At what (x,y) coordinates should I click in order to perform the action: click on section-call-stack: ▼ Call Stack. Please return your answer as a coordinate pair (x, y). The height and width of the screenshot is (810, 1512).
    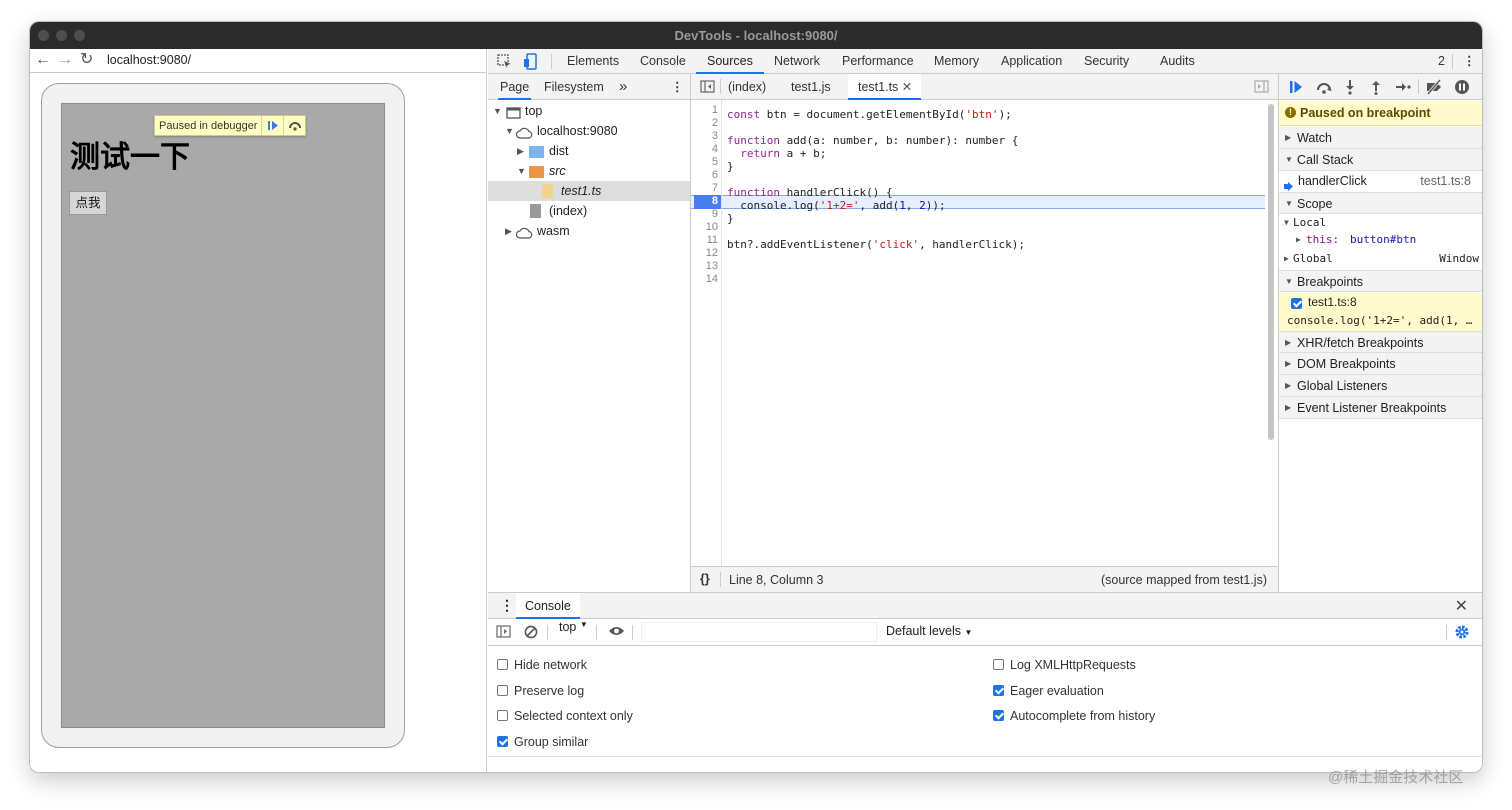
    Looking at the image, I should click on (1380, 160).